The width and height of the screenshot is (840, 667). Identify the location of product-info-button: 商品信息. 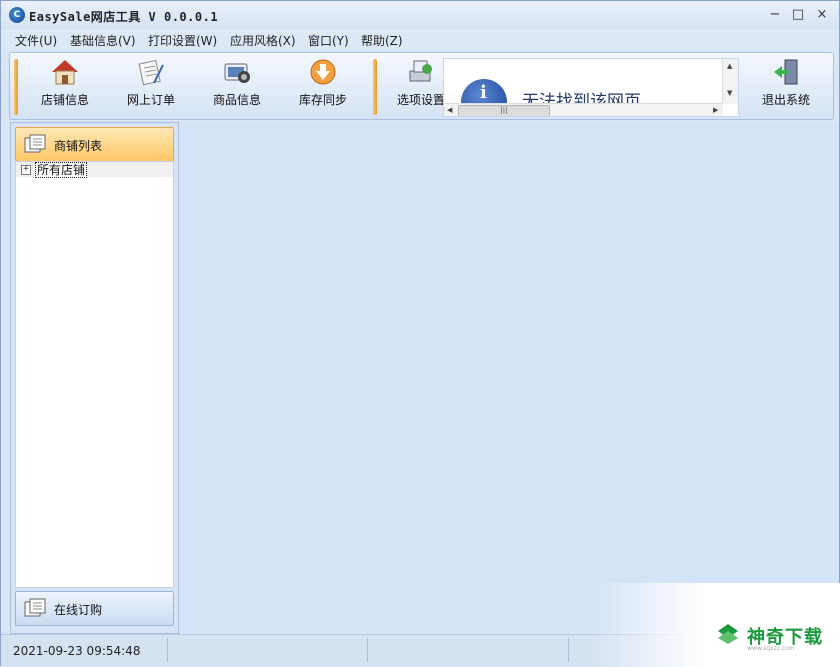
(237, 86).